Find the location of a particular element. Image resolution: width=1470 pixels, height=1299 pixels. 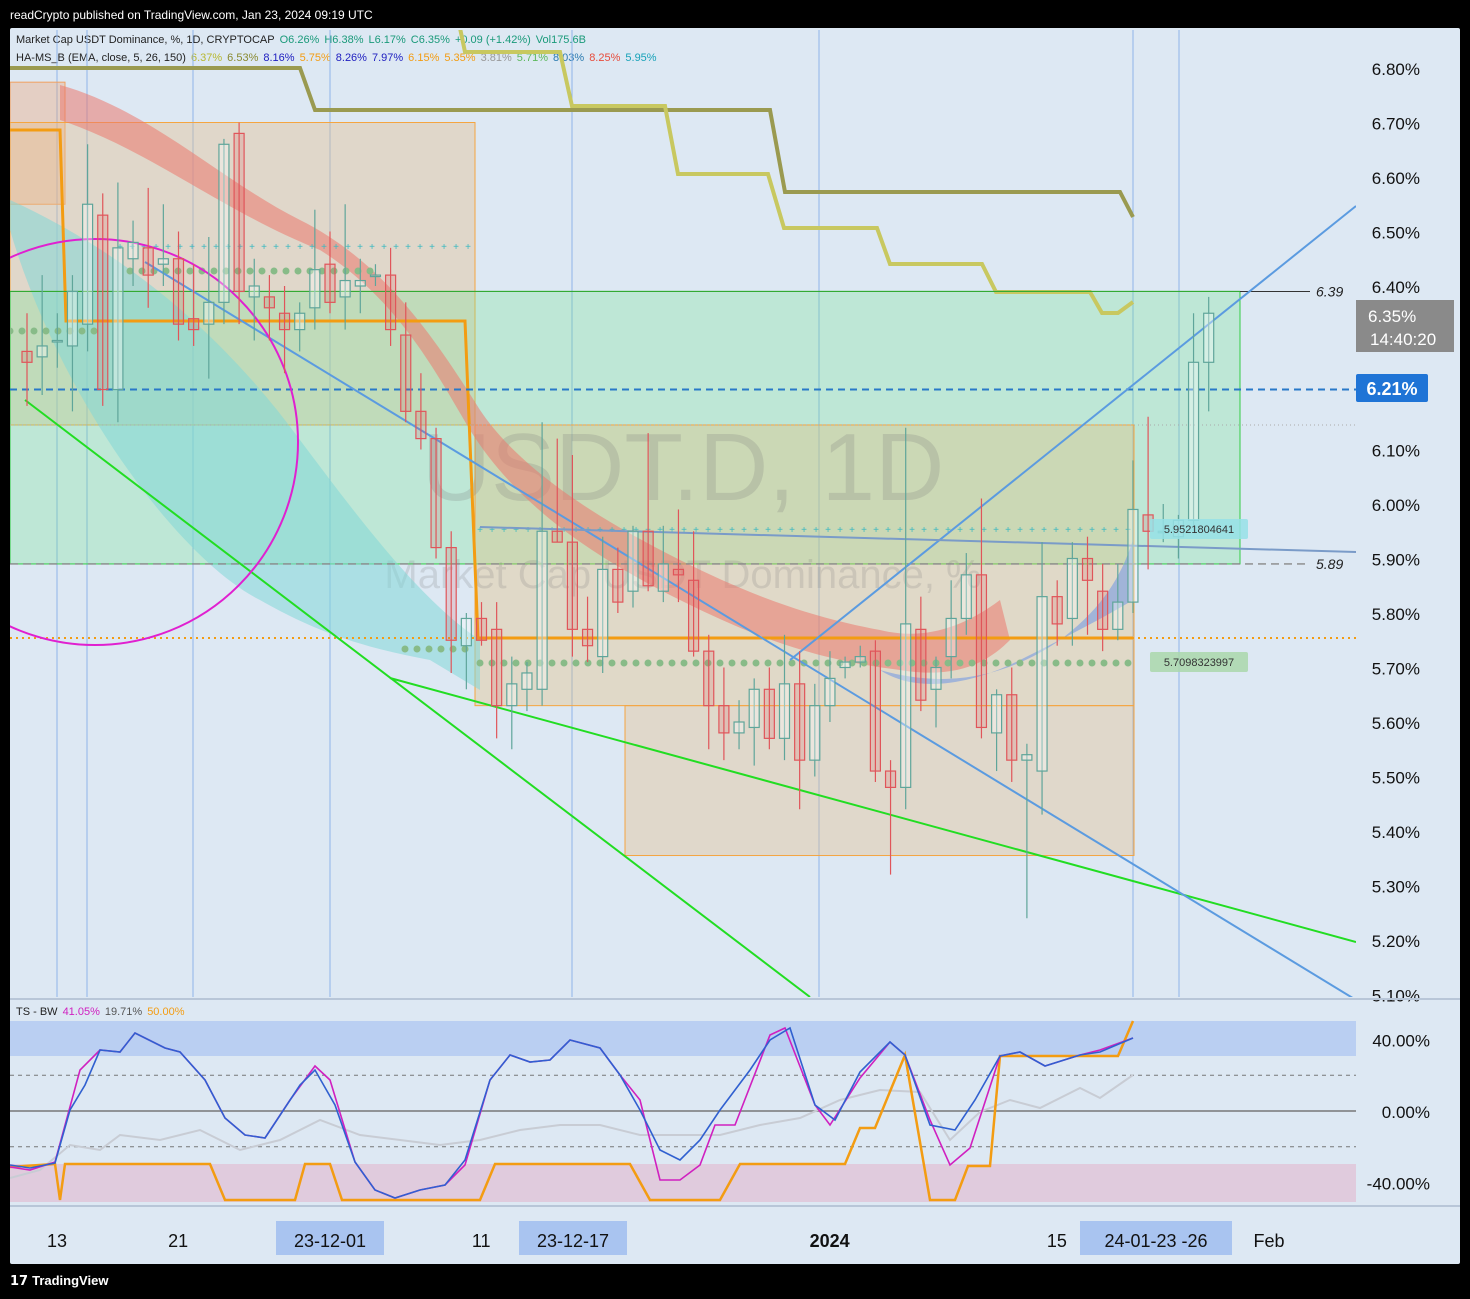

x-axis-tick-label: 15 is located at coordinates (1057, 1241).